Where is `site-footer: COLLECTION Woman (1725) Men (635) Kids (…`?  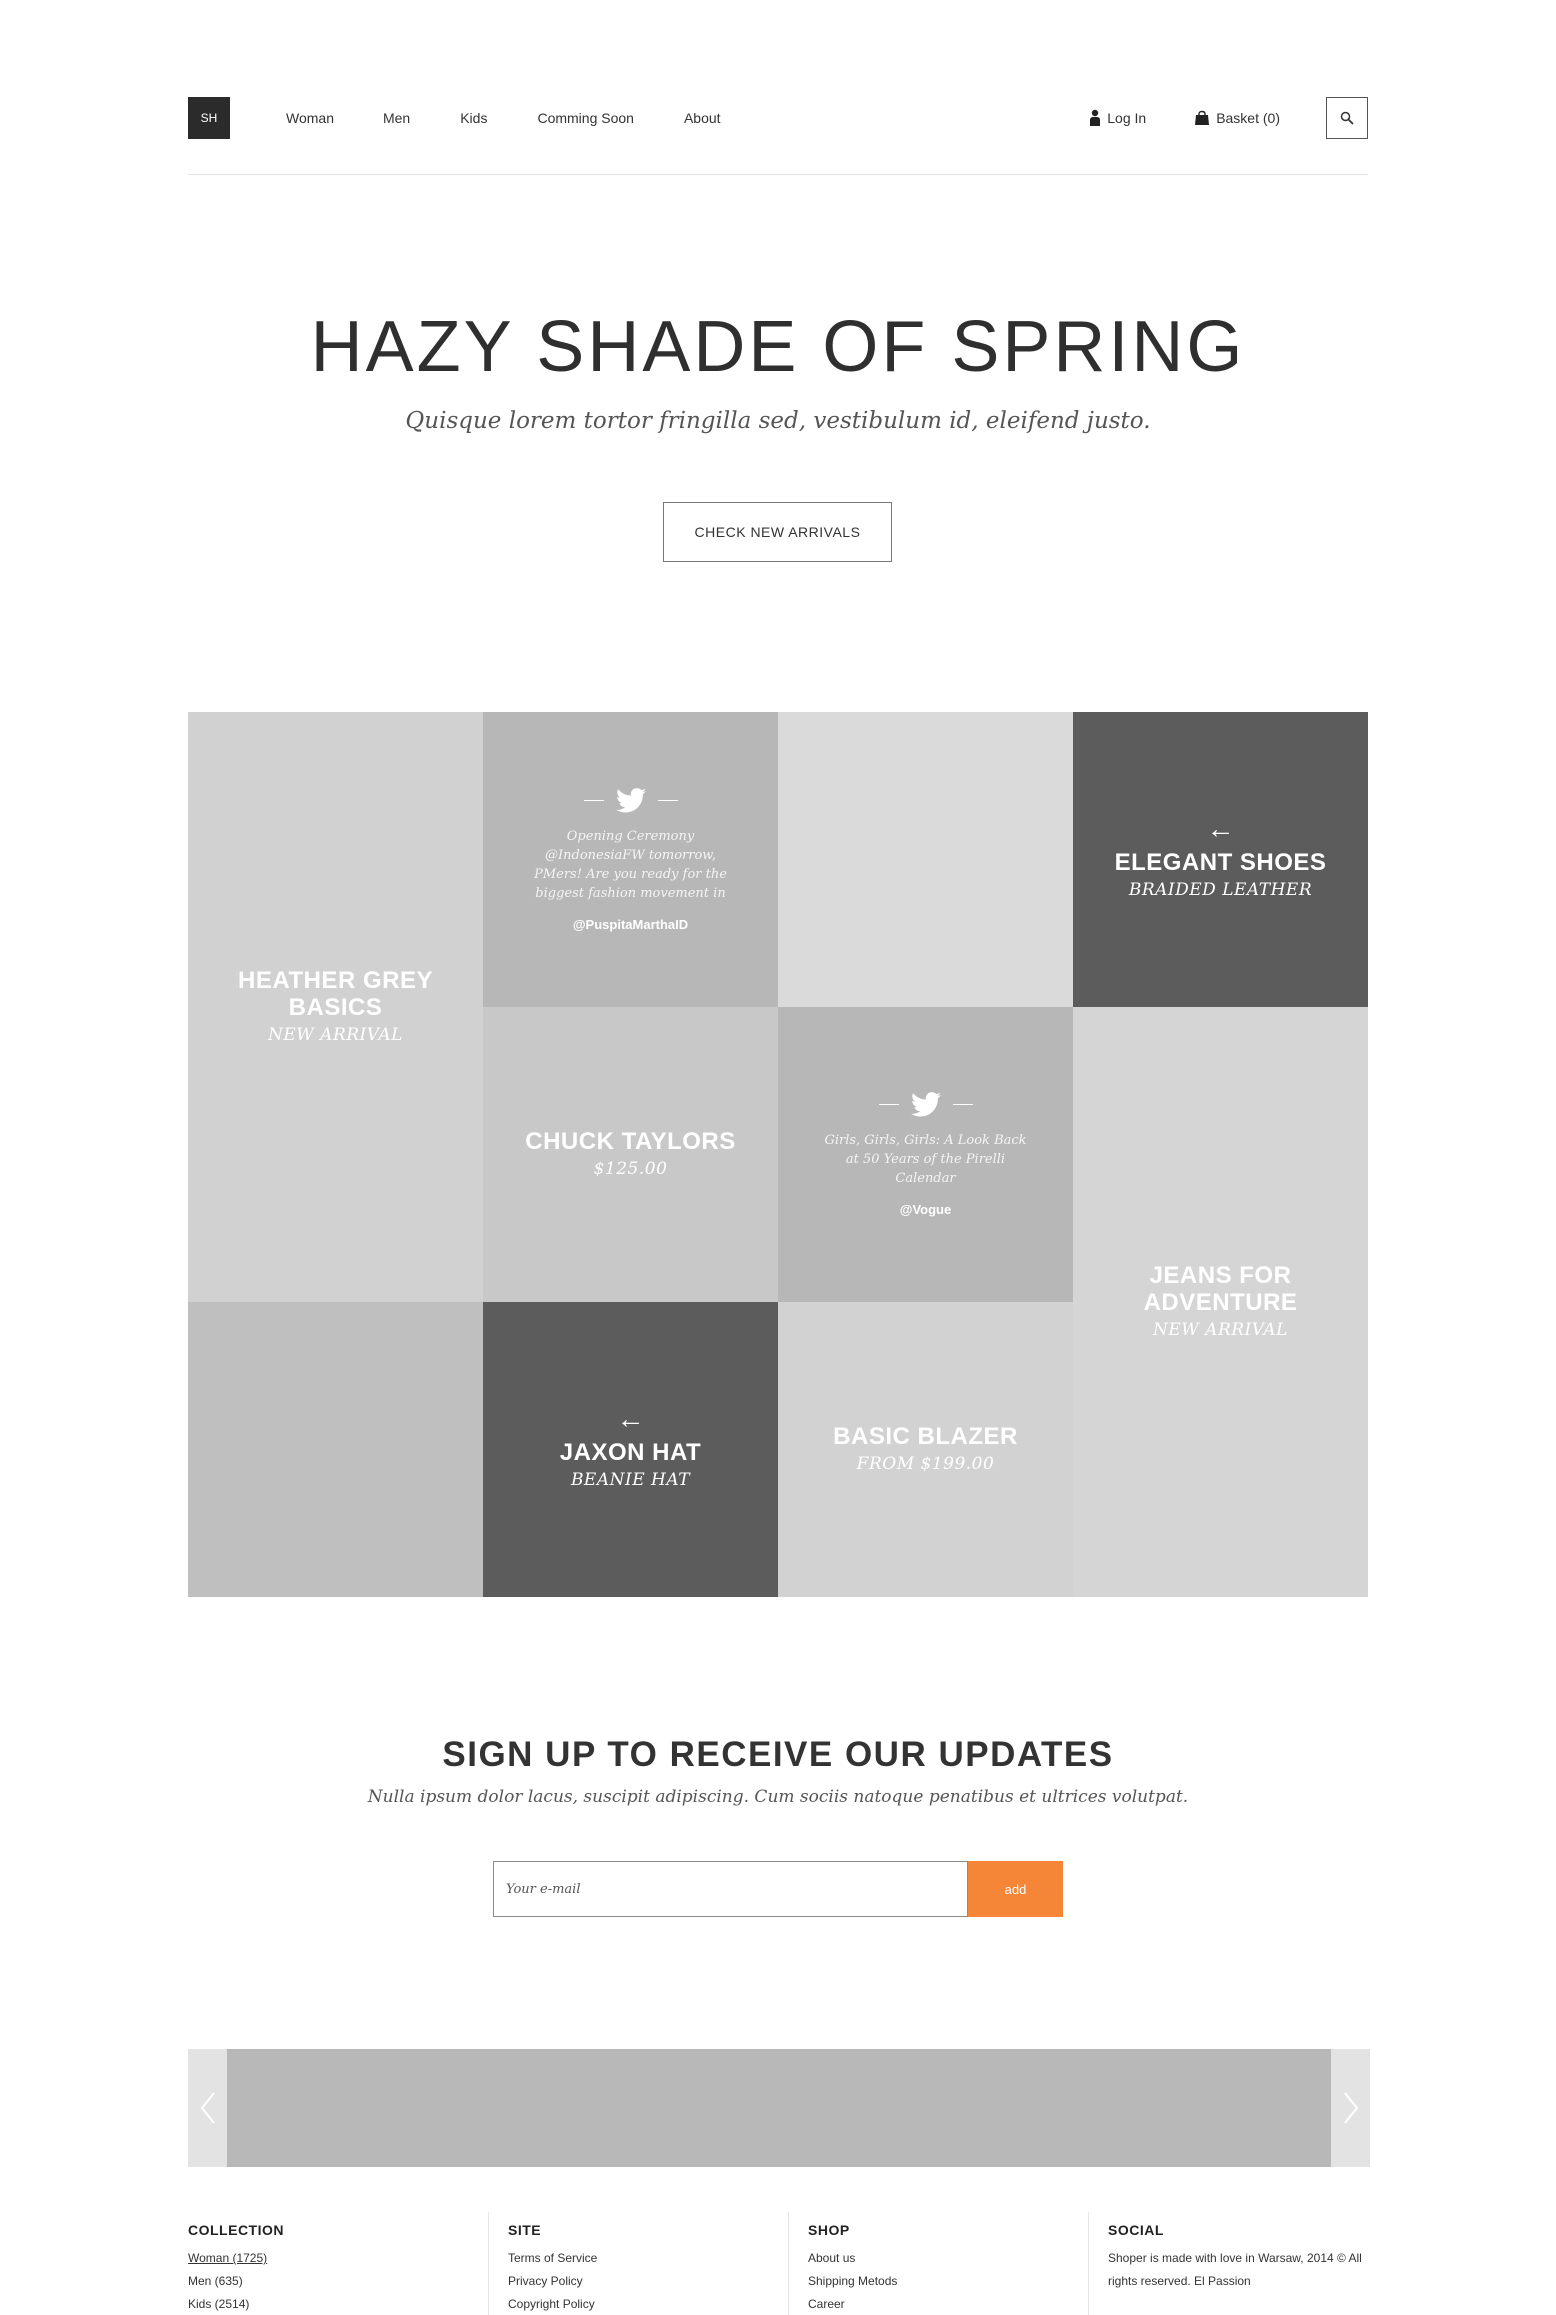 site-footer: COLLECTION Woman (1725) Men (635) Kids (… is located at coordinates (778, 2263).